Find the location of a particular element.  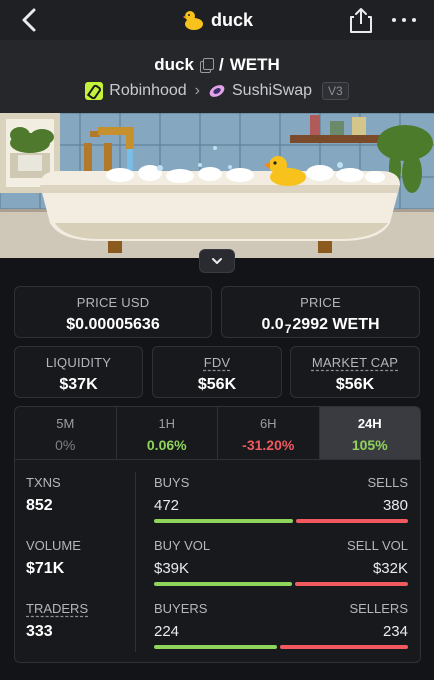

pair-name: duck / WETH is located at coordinates (217, 65).